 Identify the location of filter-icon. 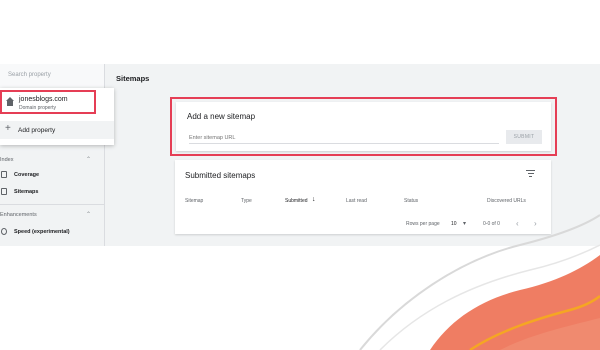
(532, 174).